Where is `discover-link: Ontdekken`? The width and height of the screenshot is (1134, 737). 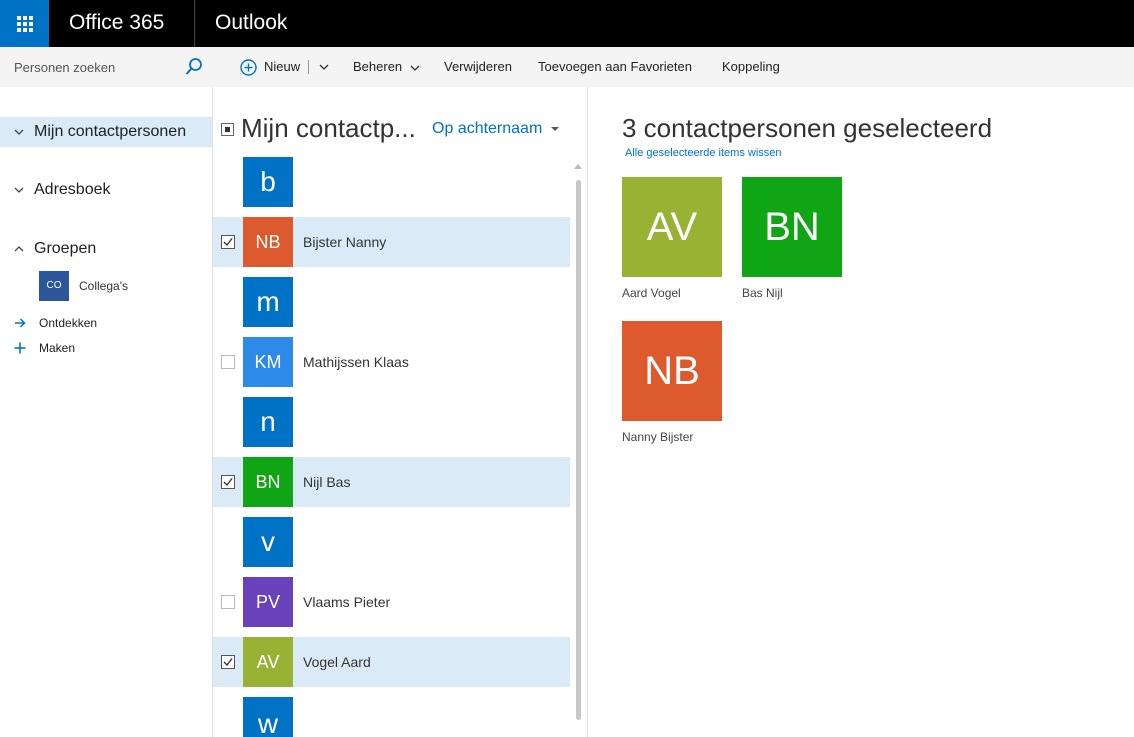
discover-link: Ontdekken is located at coordinates (55, 323).